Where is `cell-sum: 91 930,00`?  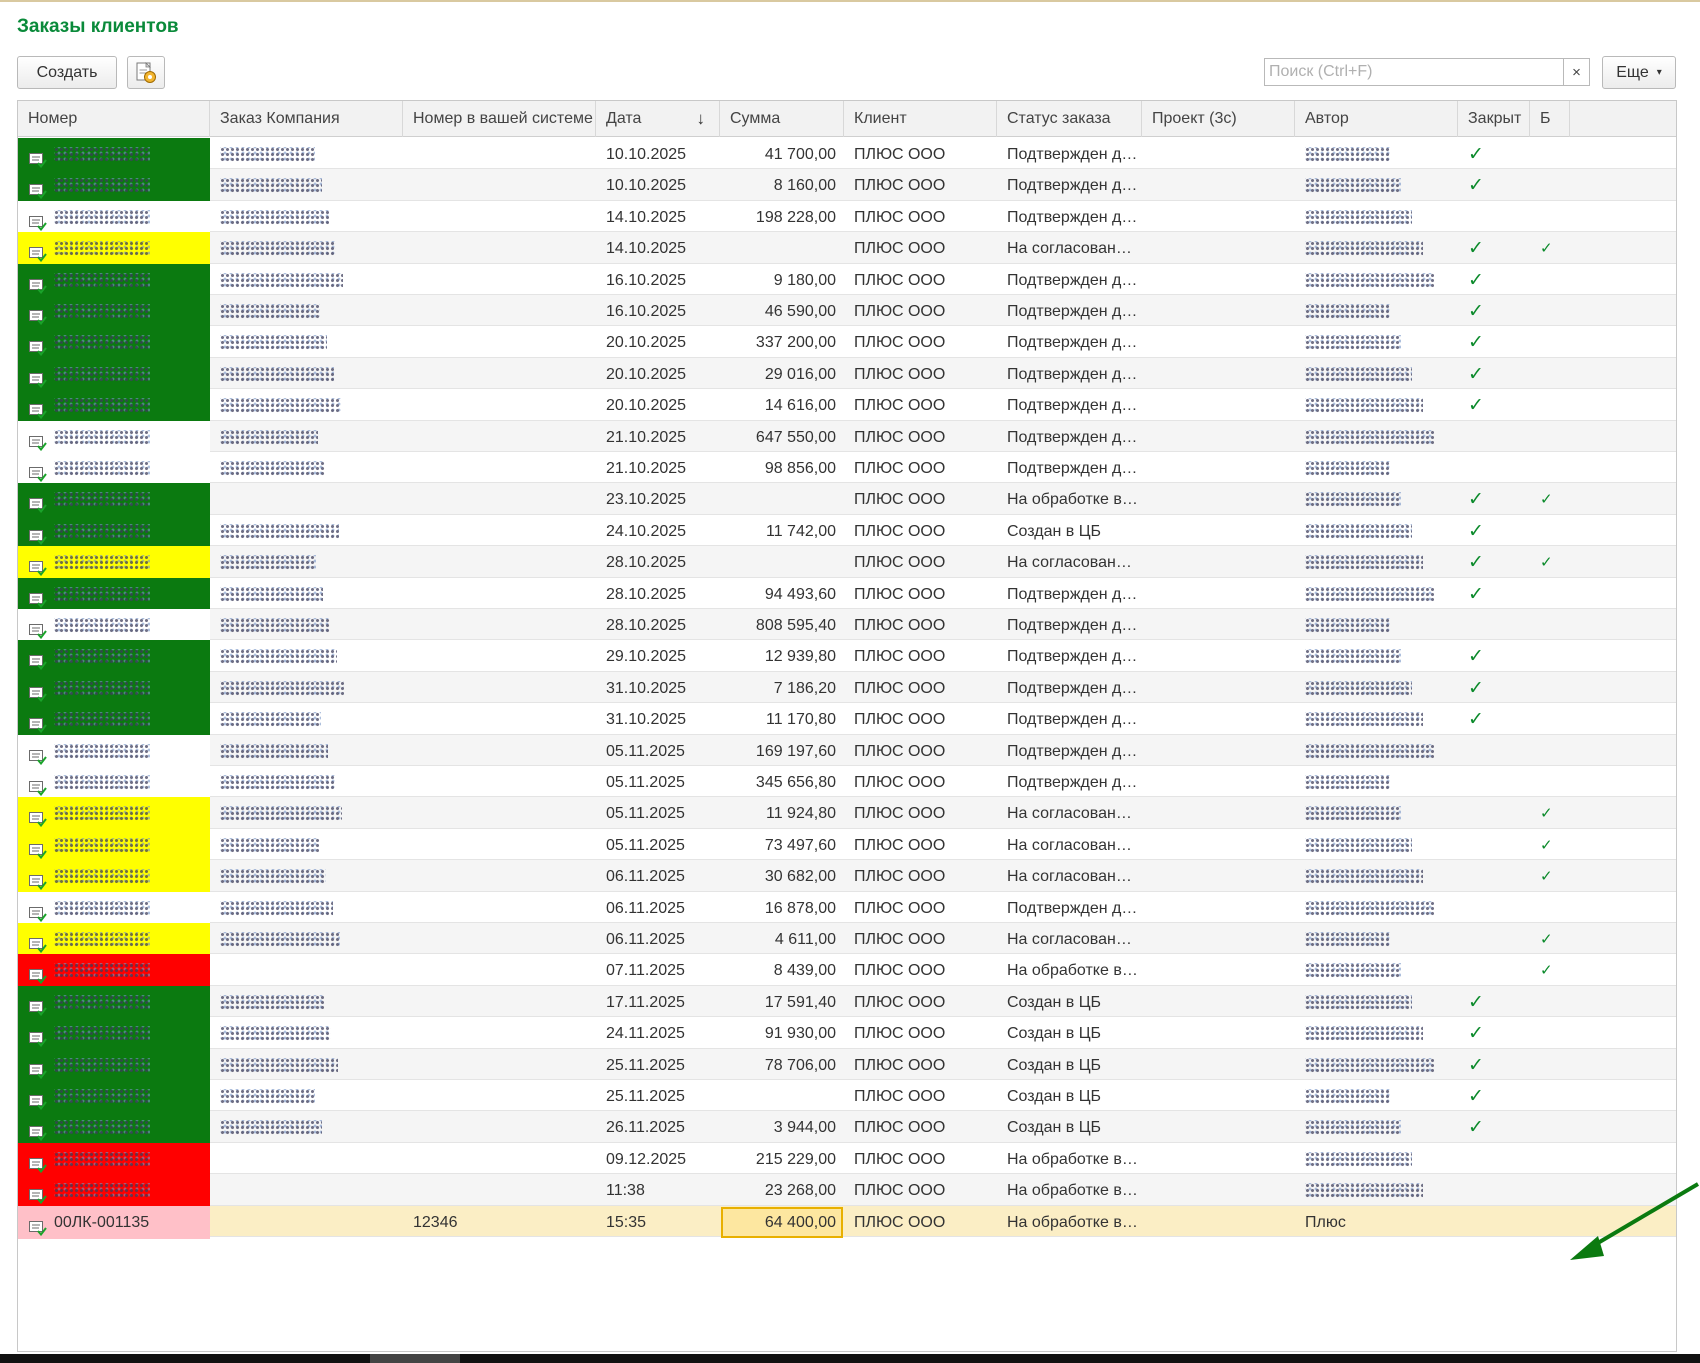 cell-sum: 91 930,00 is located at coordinates (782, 1033).